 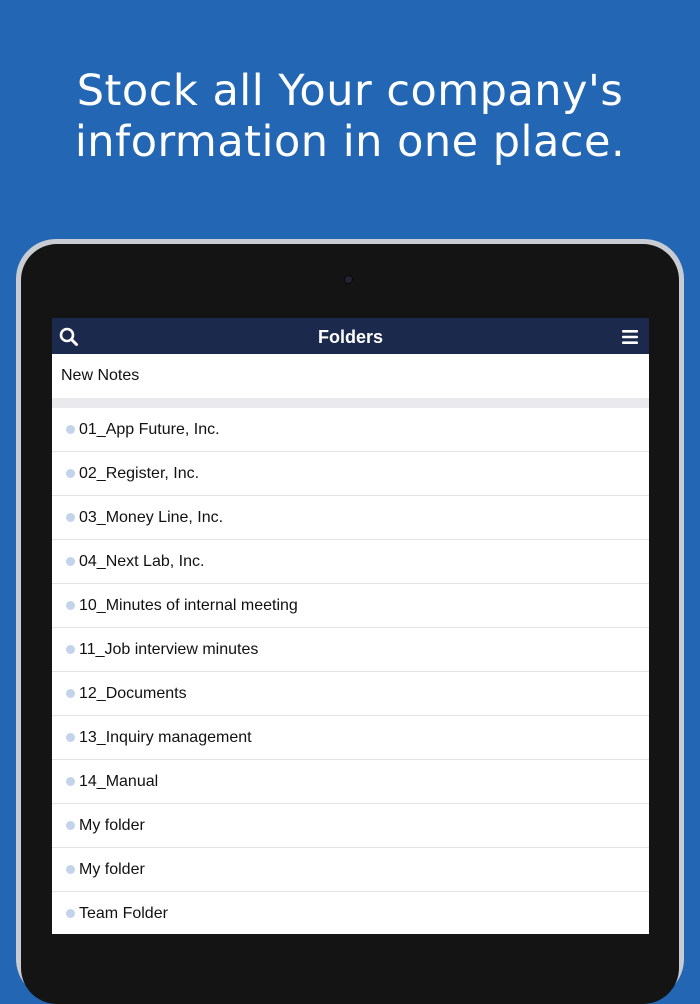 What do you see at coordinates (350, 913) in the screenshot?
I see `folder-item: Team Folder` at bounding box center [350, 913].